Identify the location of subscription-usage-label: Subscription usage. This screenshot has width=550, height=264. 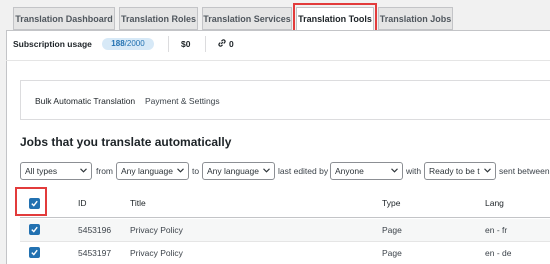
(52, 44).